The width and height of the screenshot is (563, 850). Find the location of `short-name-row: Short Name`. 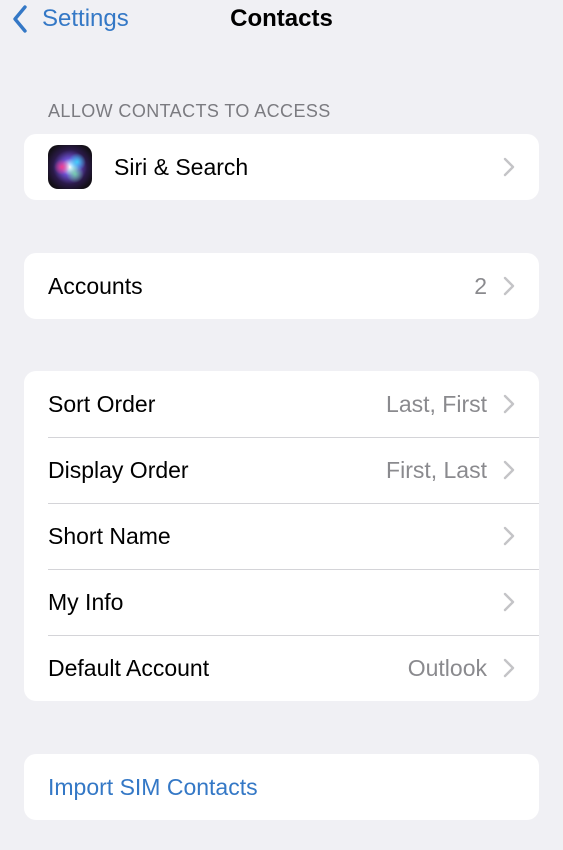

short-name-row: Short Name is located at coordinates (281, 536).